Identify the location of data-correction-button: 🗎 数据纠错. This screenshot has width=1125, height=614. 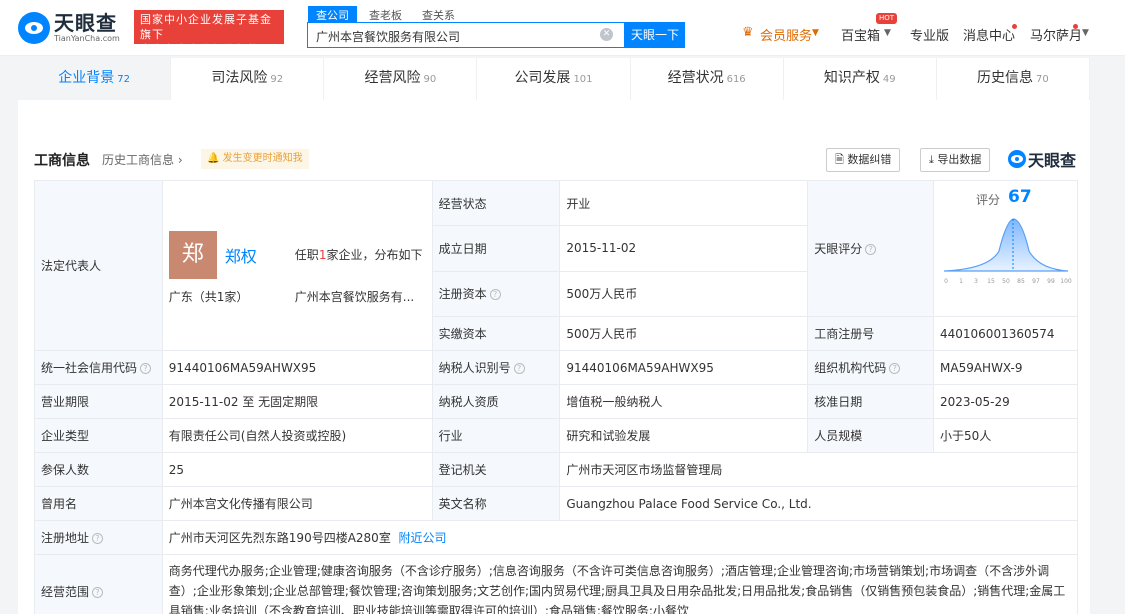
(863, 160).